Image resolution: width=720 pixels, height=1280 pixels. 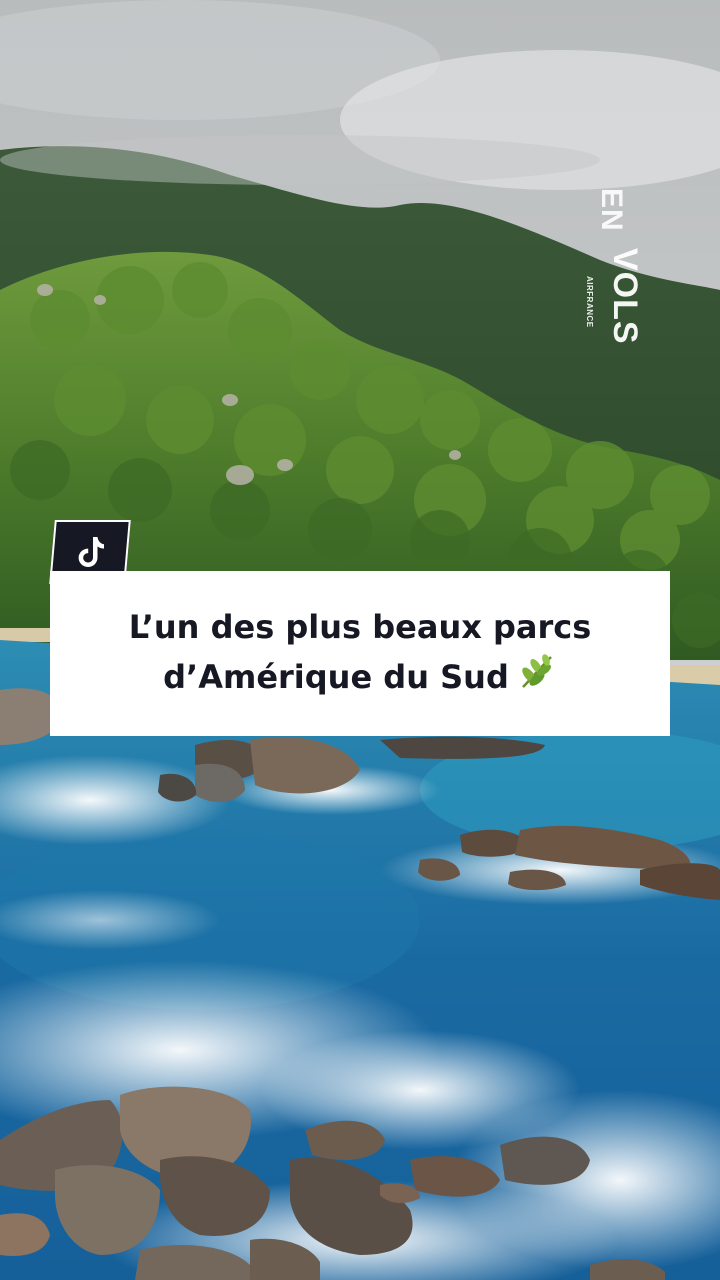 I want to click on envols-airfrance-watermark: EN VOLS AIRFRANCE, so click(x=615, y=270).